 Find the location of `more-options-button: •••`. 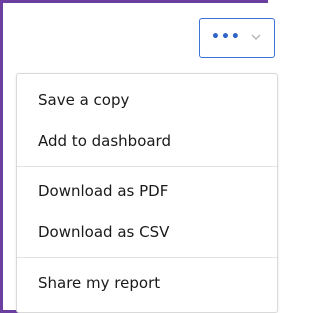

more-options-button: ••• is located at coordinates (237, 38).